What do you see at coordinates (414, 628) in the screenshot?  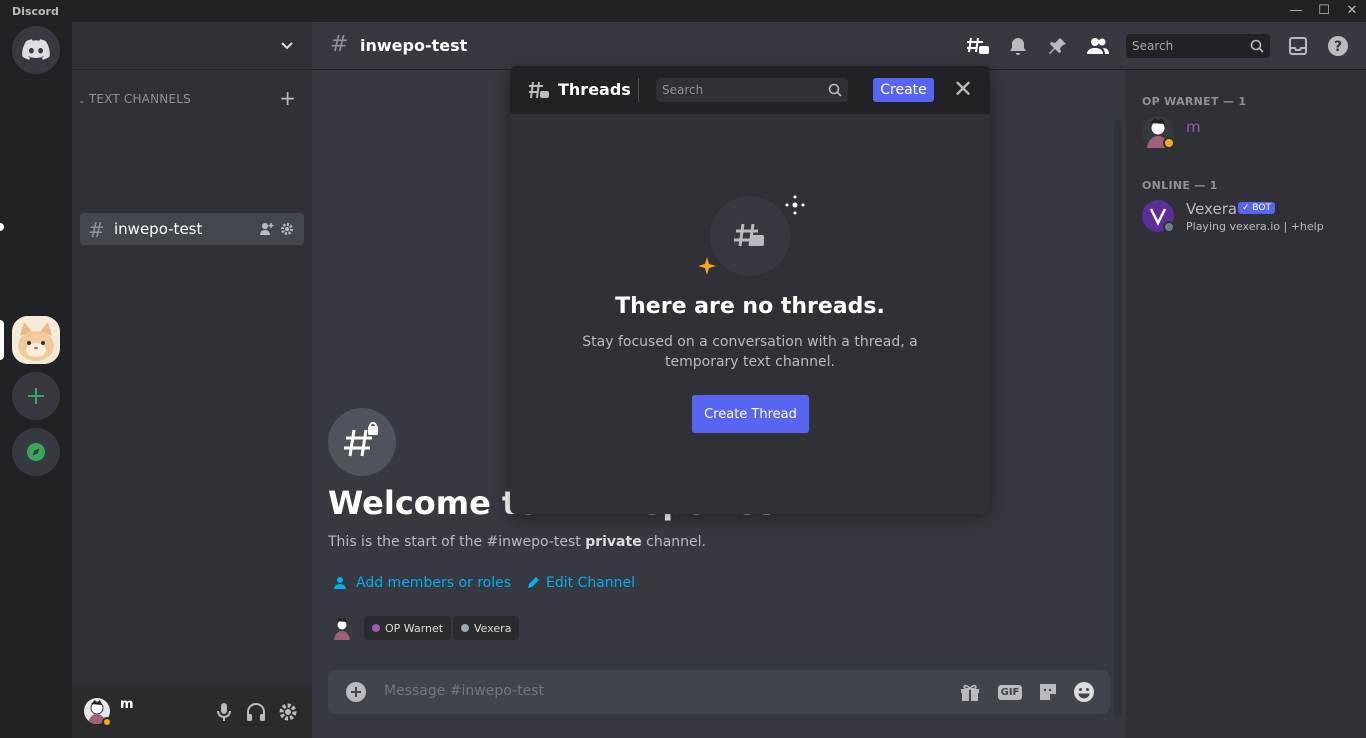 I see `role-name: OP Warnet` at bounding box center [414, 628].